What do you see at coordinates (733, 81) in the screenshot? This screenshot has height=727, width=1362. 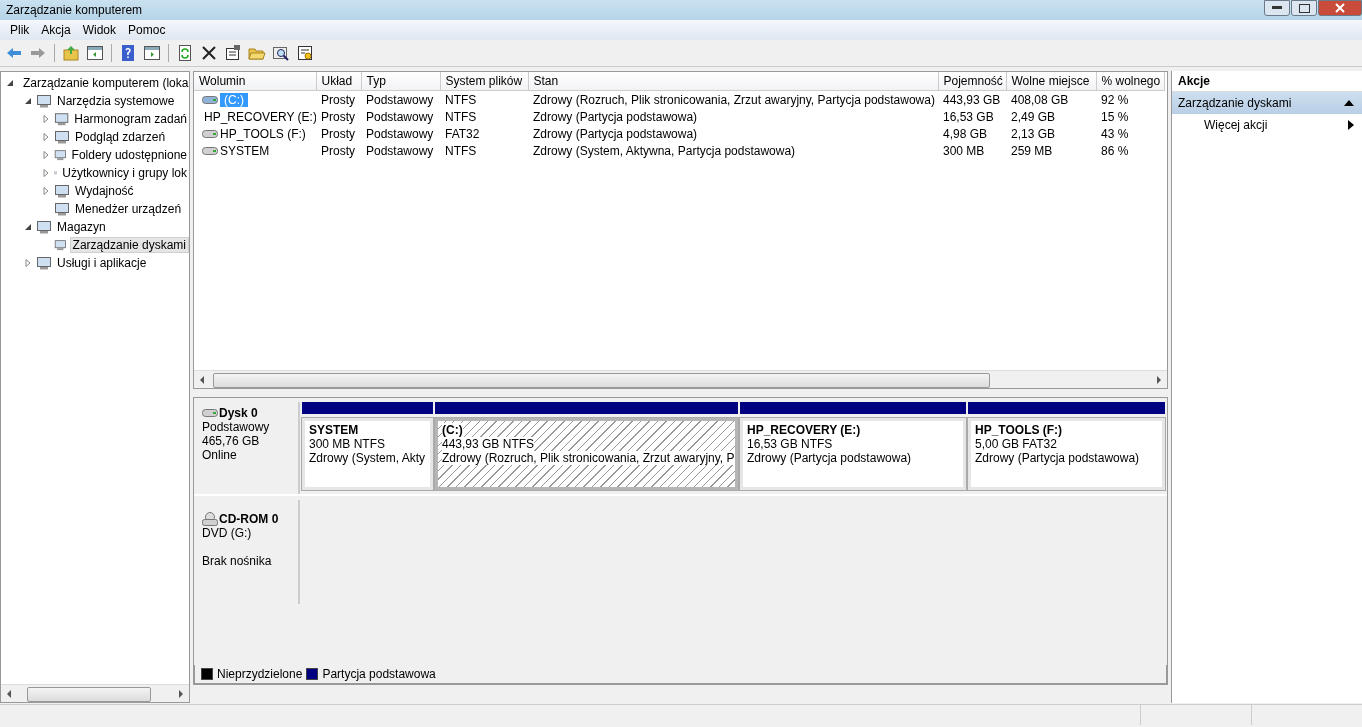 I see `column-header: Stan` at bounding box center [733, 81].